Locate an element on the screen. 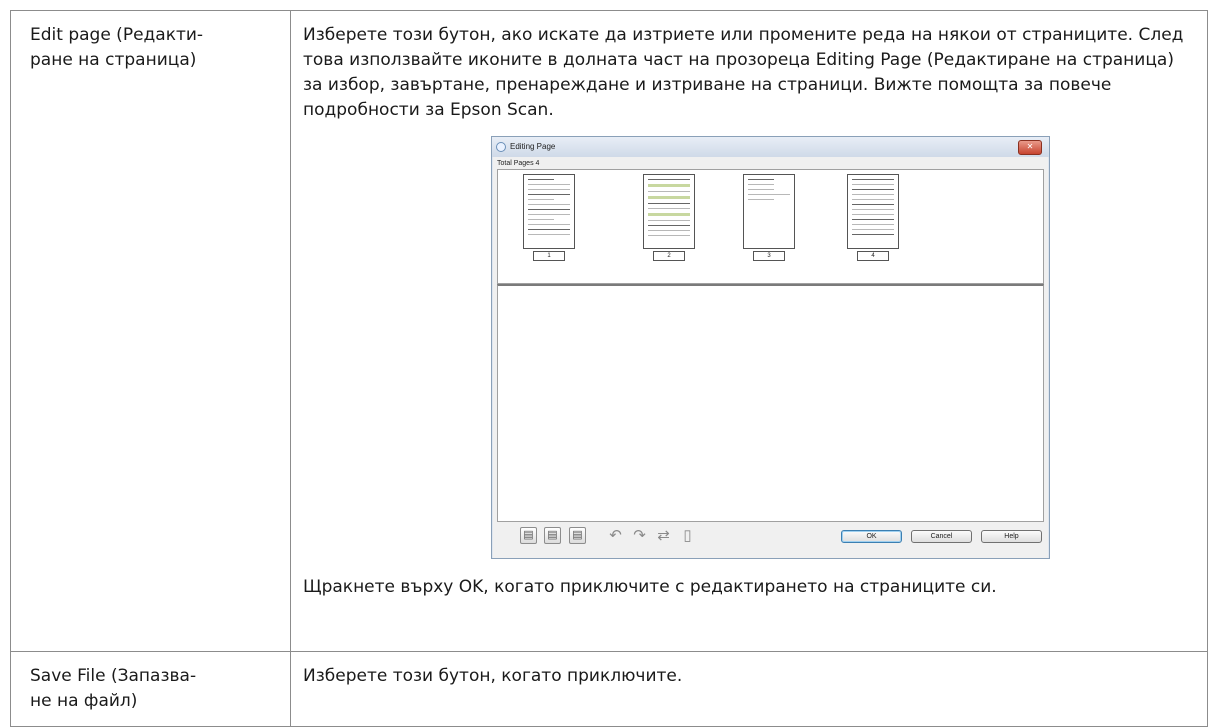 The height and width of the screenshot is (728, 1218). total-pages-label: Total Pages 4 is located at coordinates (518, 163).